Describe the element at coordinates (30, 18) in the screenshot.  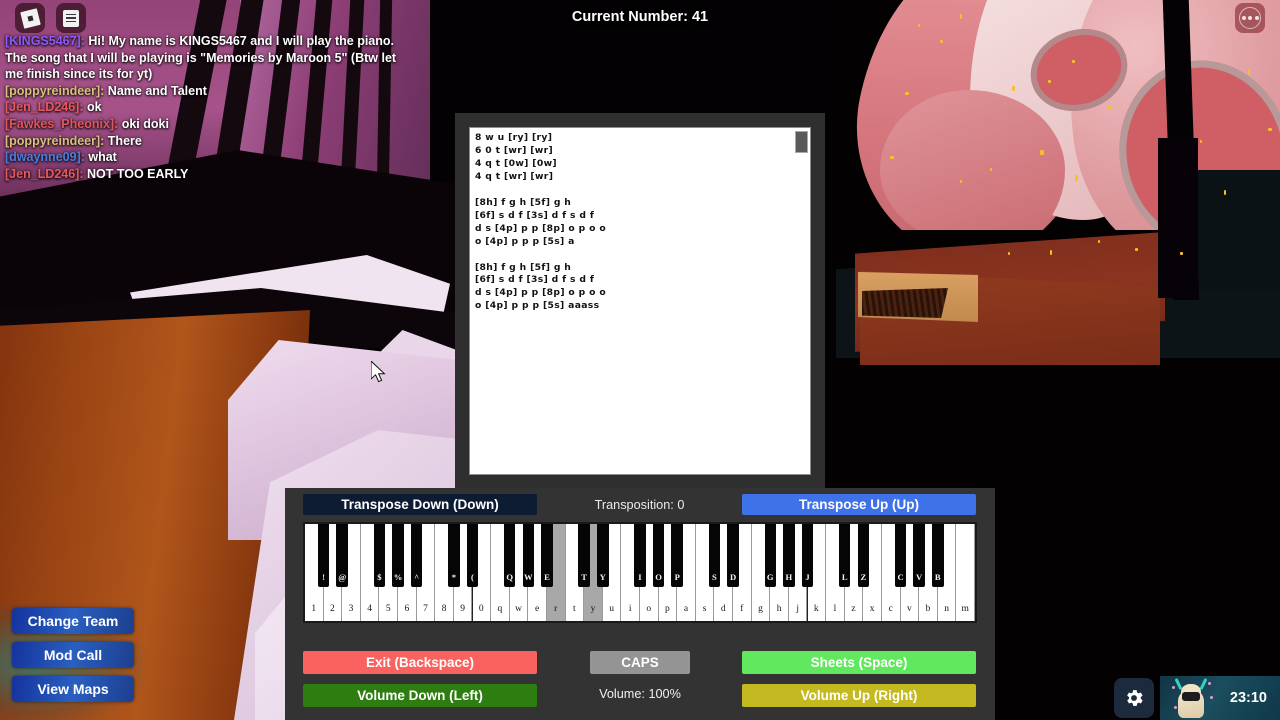
I see `roblox-logo-icon` at that location.